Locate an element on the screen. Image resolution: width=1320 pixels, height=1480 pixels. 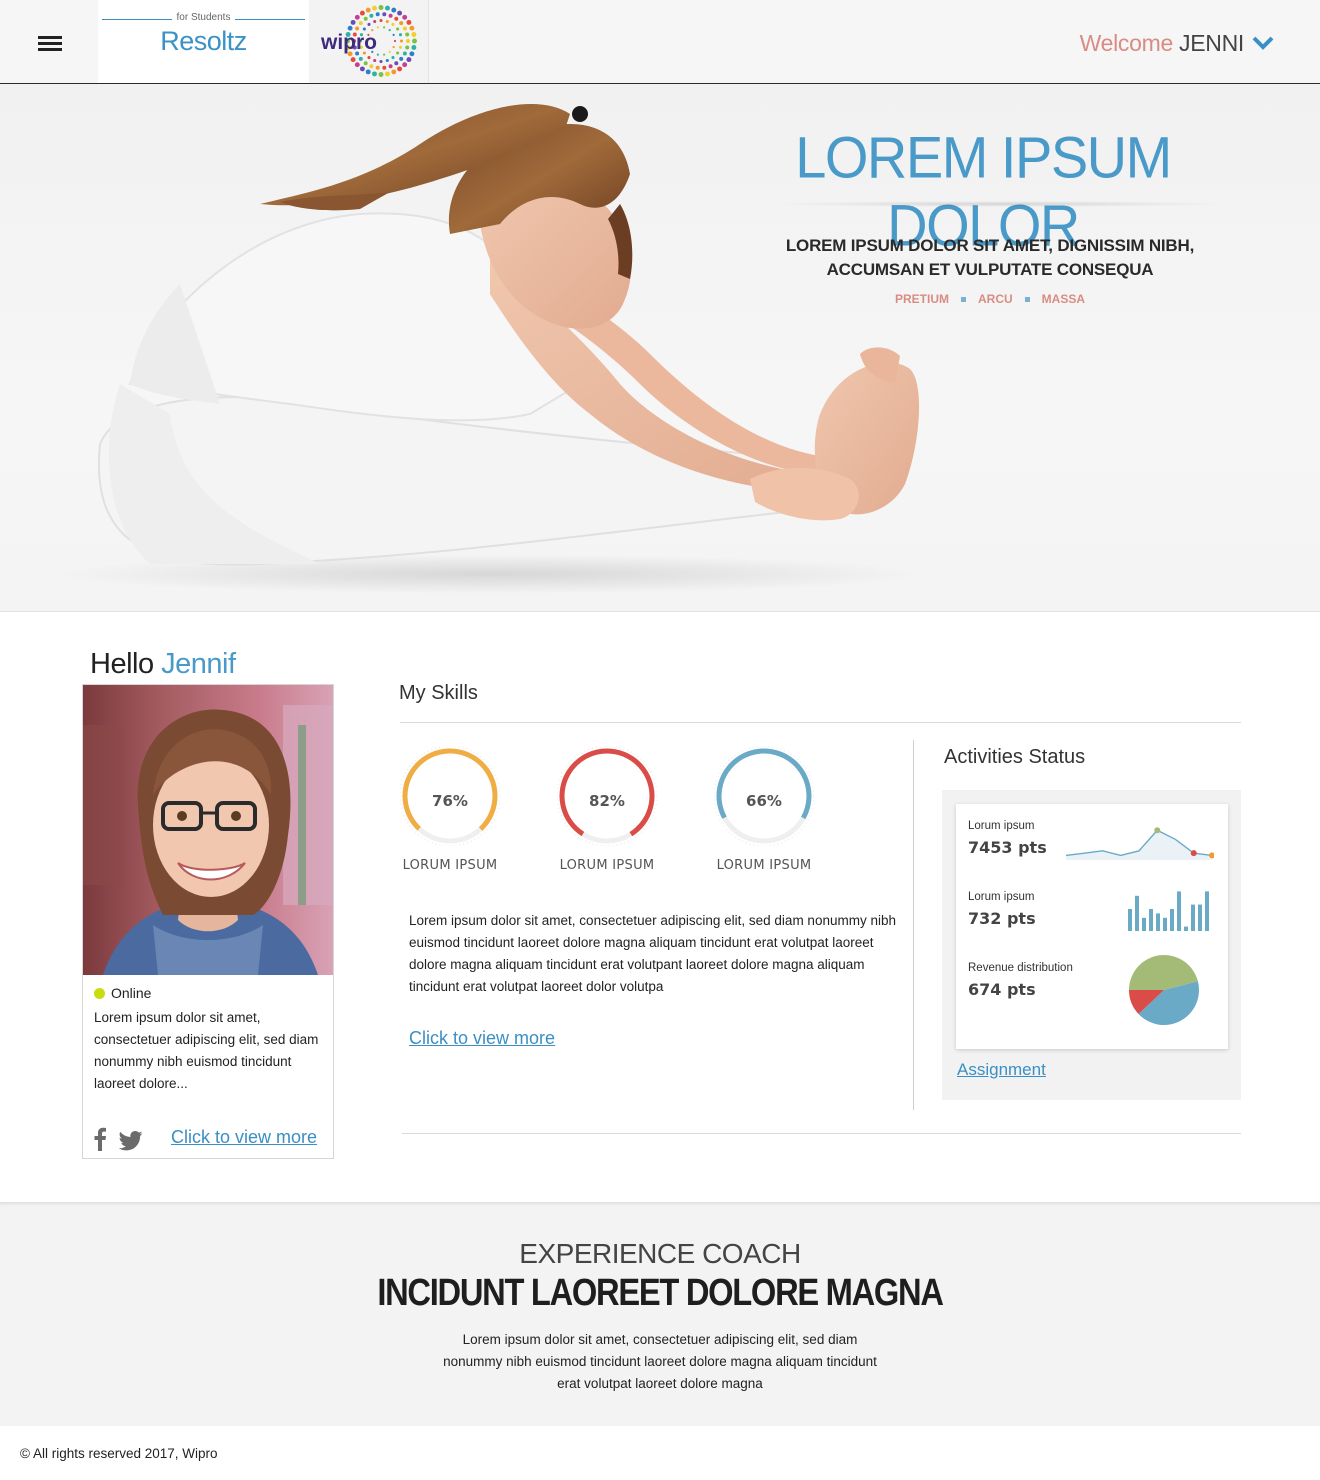
skill-gauge: 76% LORUM IPSUM is located at coordinates (460, 811).